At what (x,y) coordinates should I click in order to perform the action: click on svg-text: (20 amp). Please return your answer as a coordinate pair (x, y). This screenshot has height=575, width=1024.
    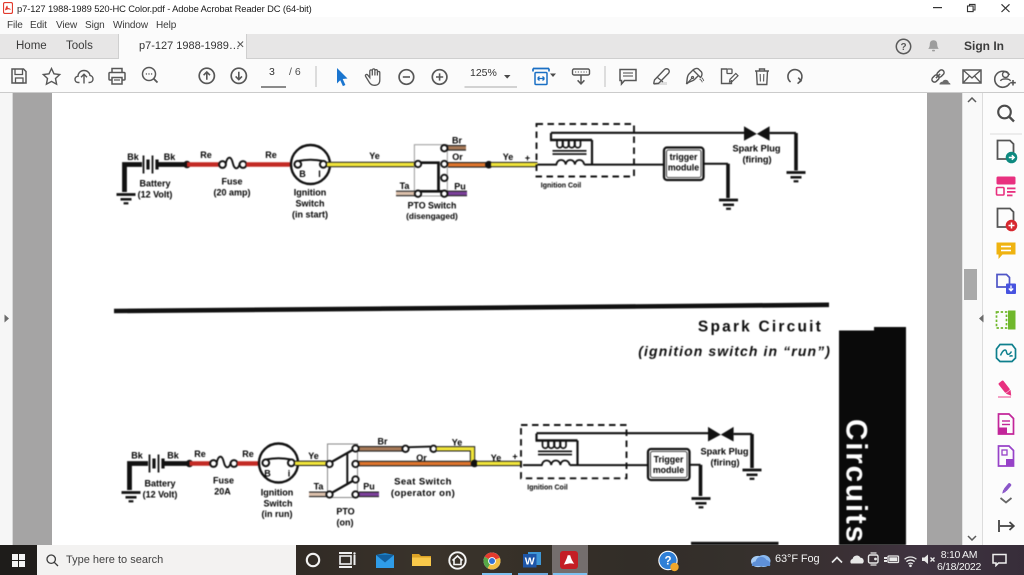
    Looking at the image, I should click on (231, 193).